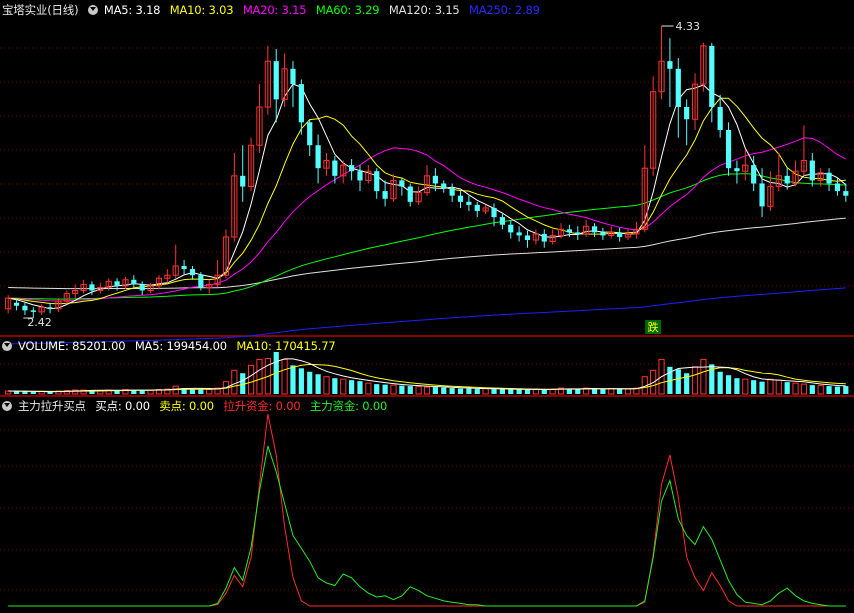  Describe the element at coordinates (653, 327) in the screenshot. I see `signal-text: 跌` at that location.